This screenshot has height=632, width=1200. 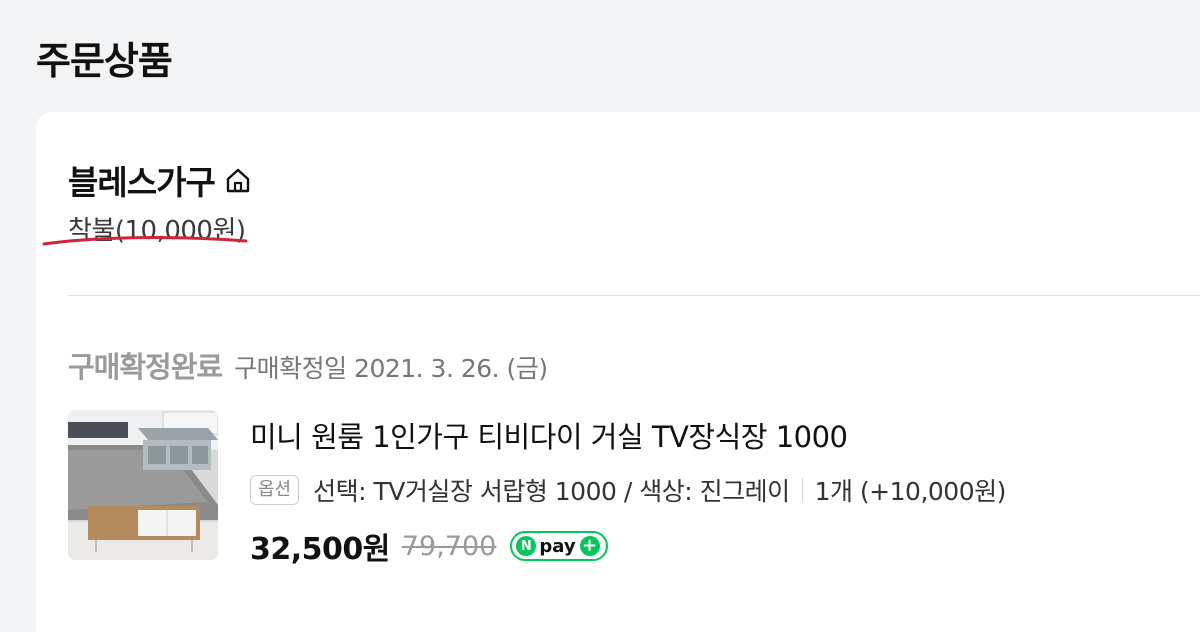 What do you see at coordinates (275, 490) in the screenshot?
I see `option-badge: 옵션` at bounding box center [275, 490].